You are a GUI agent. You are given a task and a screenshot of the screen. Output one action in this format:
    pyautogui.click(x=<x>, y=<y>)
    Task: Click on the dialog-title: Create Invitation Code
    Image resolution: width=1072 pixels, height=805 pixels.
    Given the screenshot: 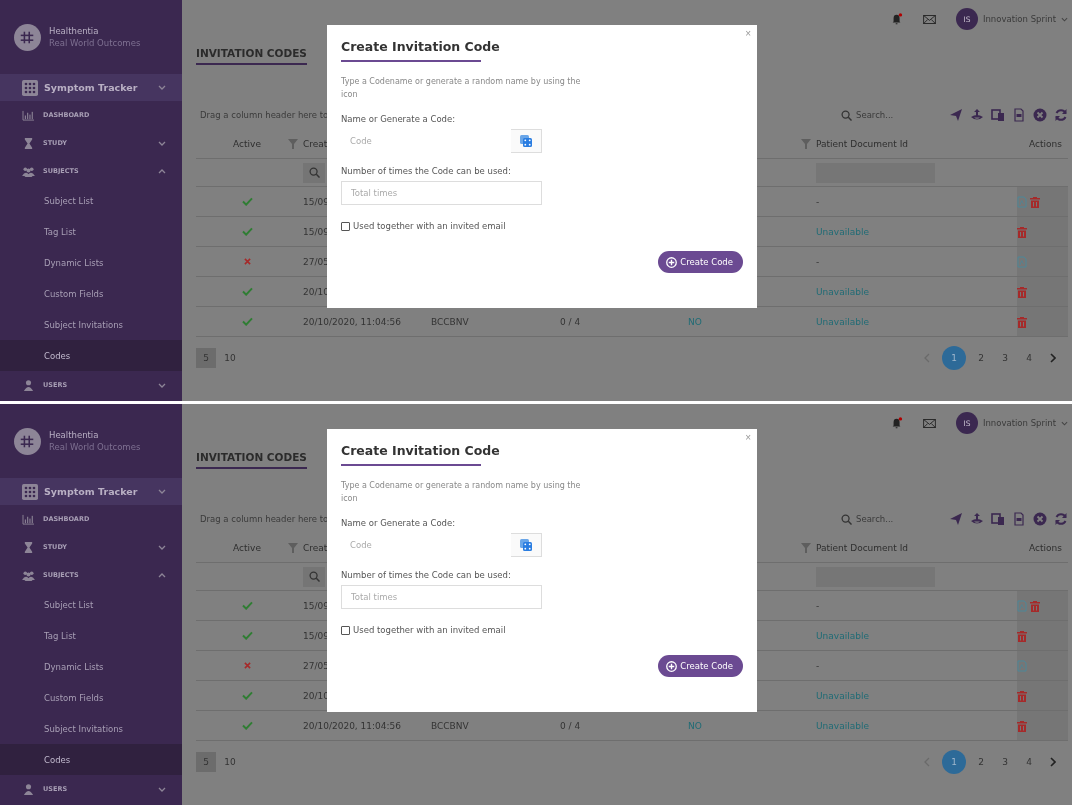 What is the action you would take?
    pyautogui.click(x=420, y=450)
    